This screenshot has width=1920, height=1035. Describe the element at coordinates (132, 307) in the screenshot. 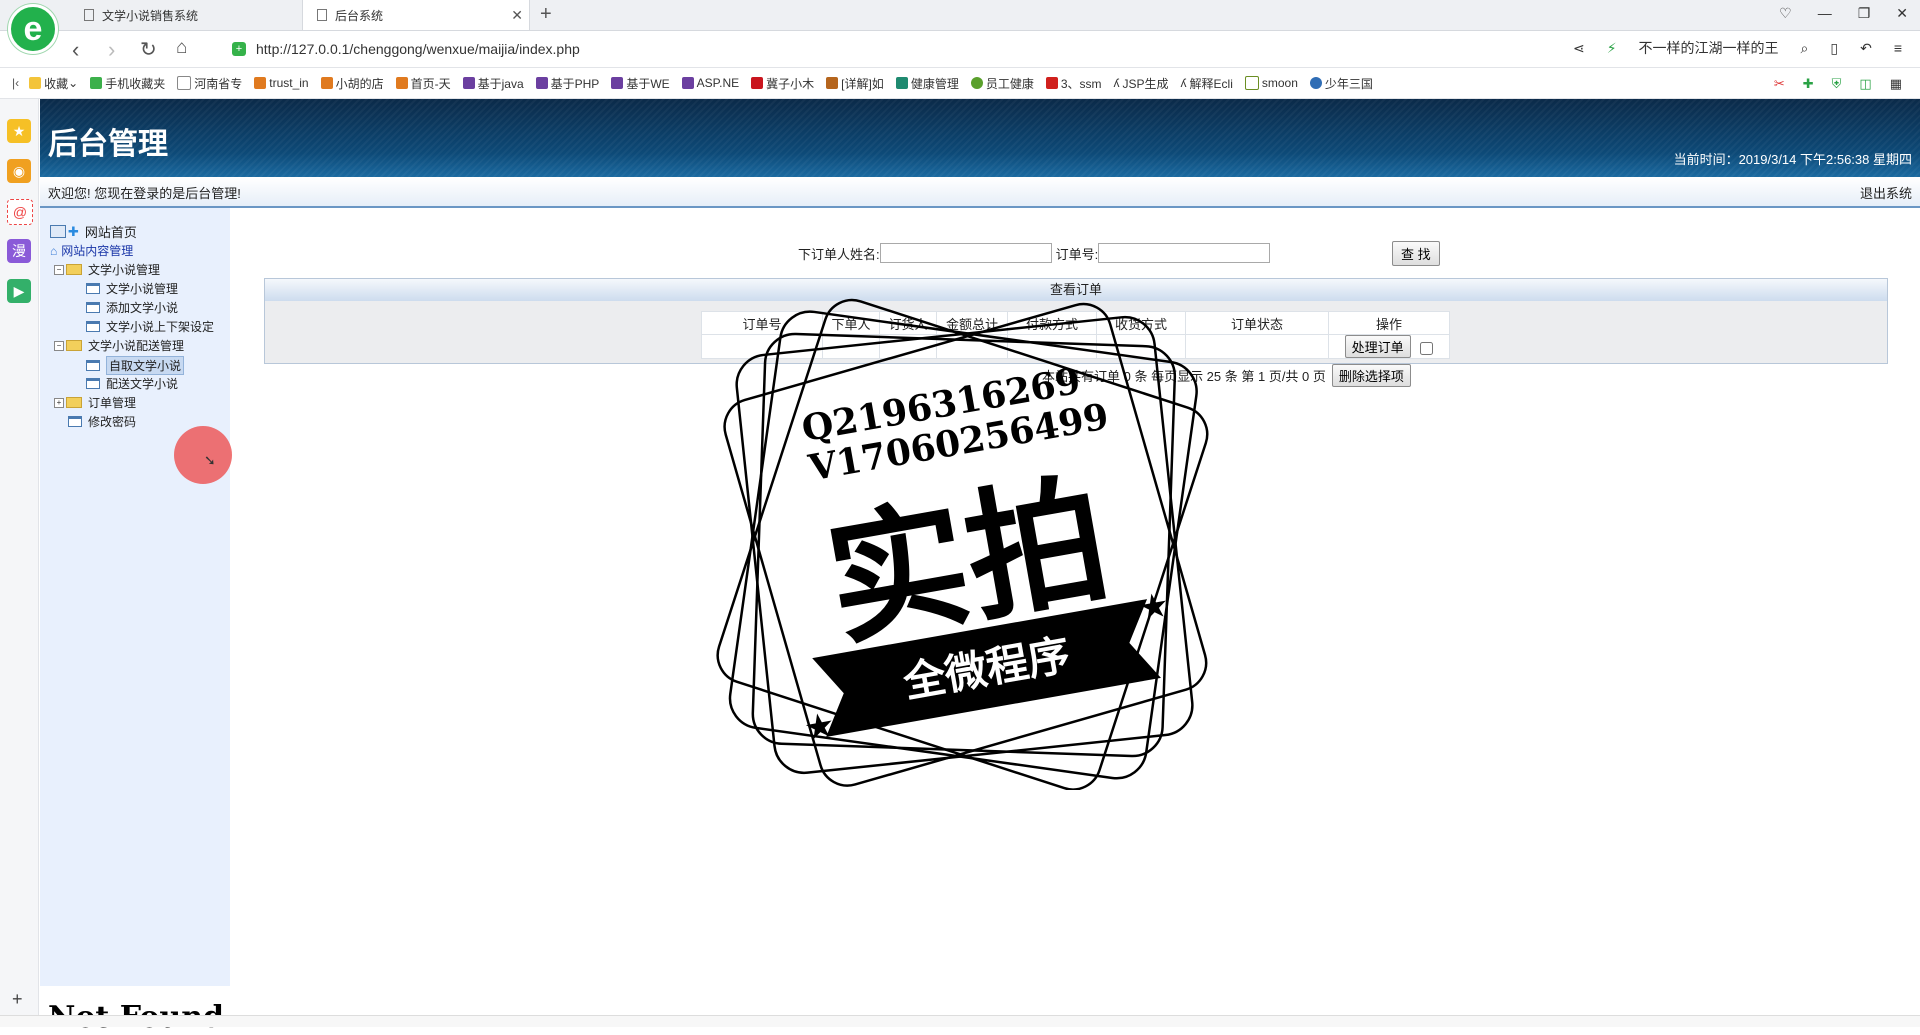

I see `tree-novel-add: 添加文学小说` at that location.